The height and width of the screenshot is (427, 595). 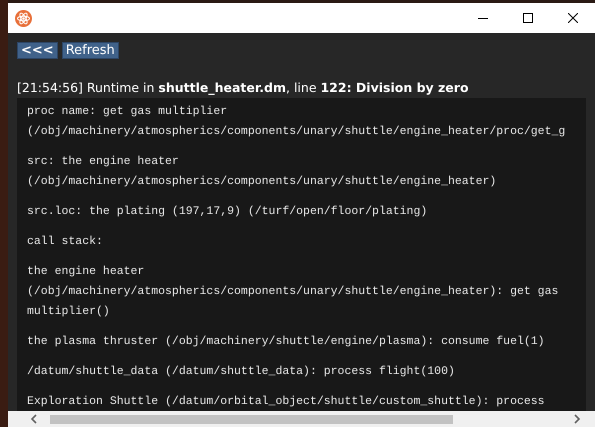 What do you see at coordinates (86, 272) in the screenshot?
I see `log-line: the engine heater` at bounding box center [86, 272].